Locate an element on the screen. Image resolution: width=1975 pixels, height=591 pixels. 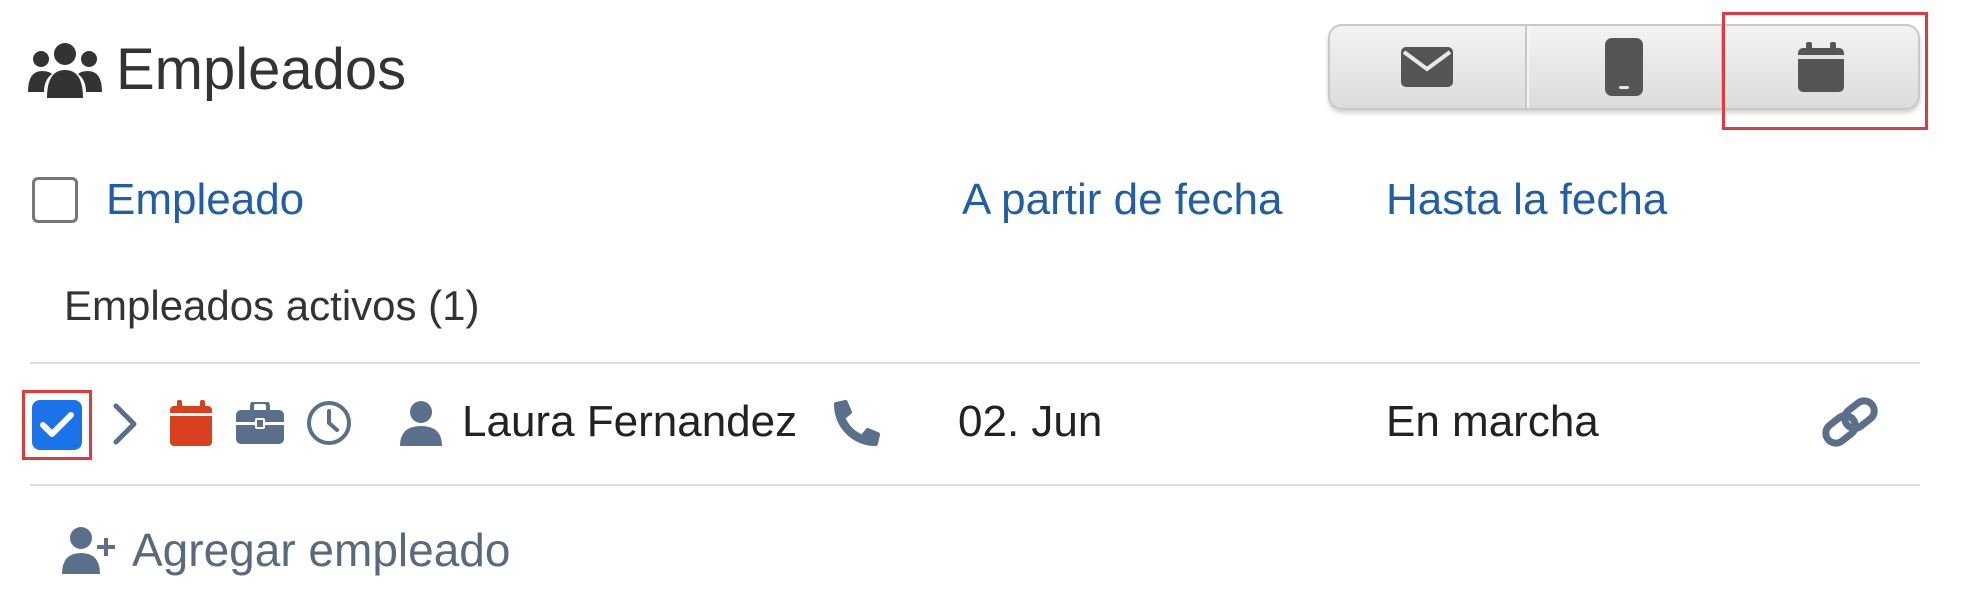
column-header-from-date: A partir de fecha is located at coordinates (1122, 200).